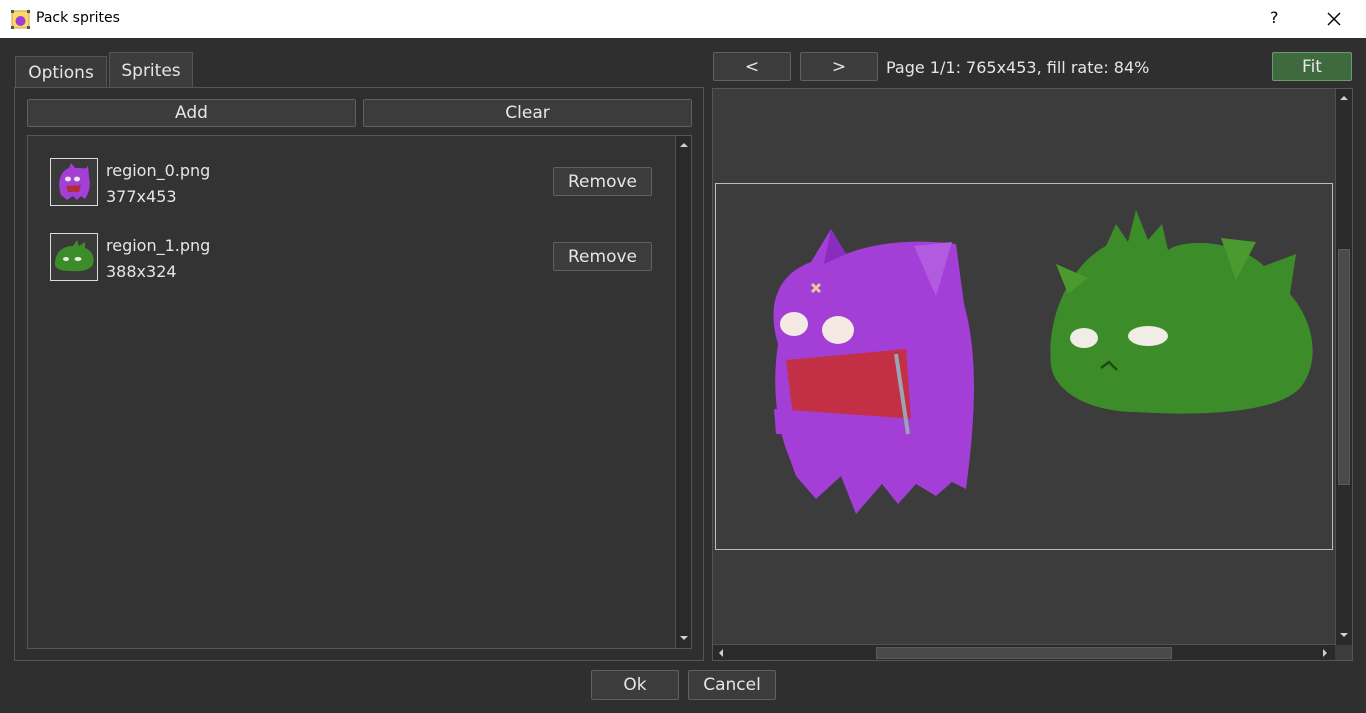 Image resolution: width=1366 pixels, height=713 pixels. I want to click on ok-button: Ok, so click(635, 685).